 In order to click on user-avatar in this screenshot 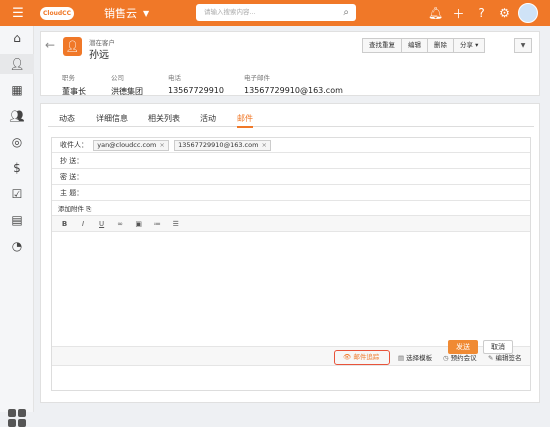, I will do `click(528, 13)`.